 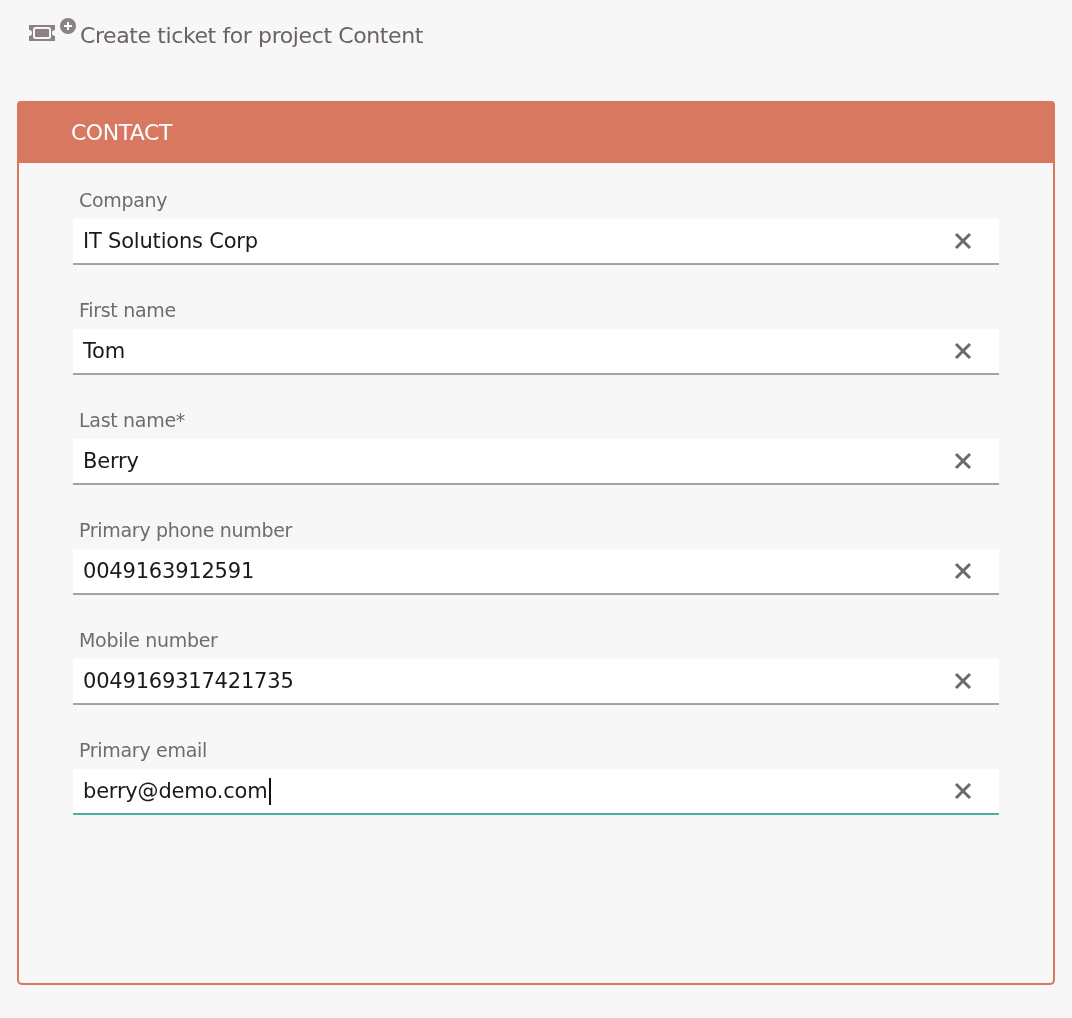 I want to click on page-title: Create ticket for project Content, so click(x=251, y=35).